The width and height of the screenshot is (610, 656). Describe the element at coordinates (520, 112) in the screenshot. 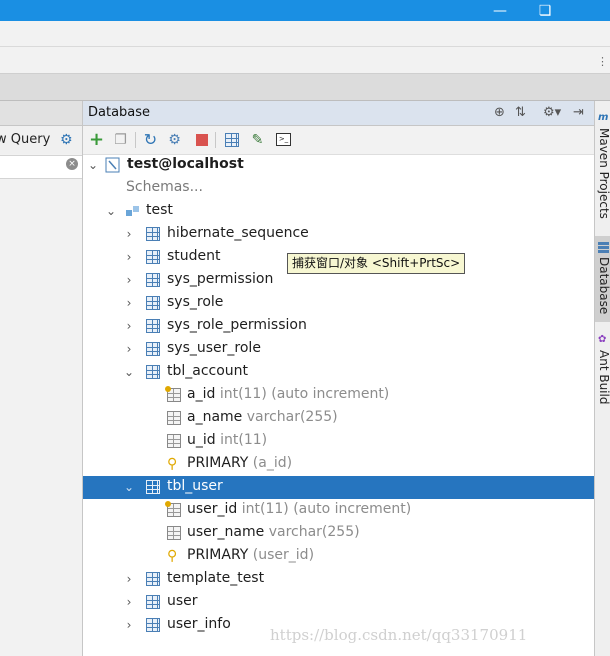

I see `collapse-icon: ⇅` at that location.